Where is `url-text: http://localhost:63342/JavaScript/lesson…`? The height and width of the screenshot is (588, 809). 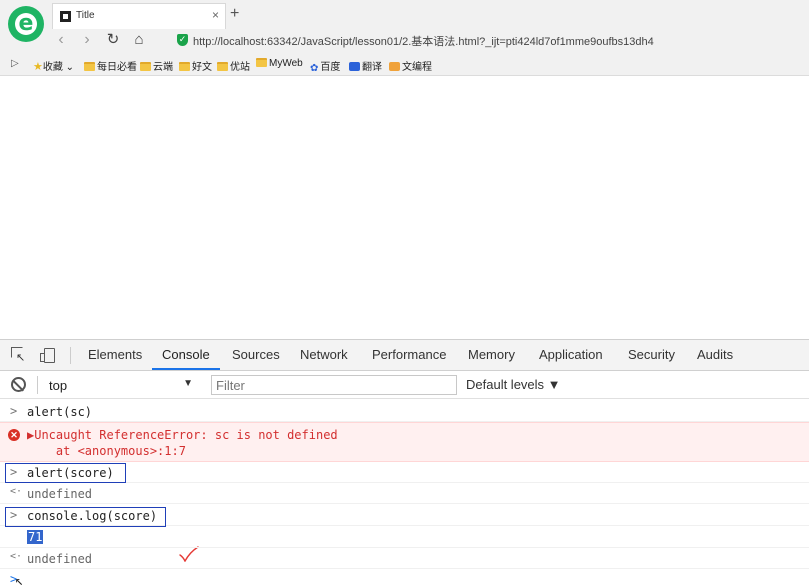
url-text: http://localhost:63342/JavaScript/lesson… is located at coordinates (423, 41).